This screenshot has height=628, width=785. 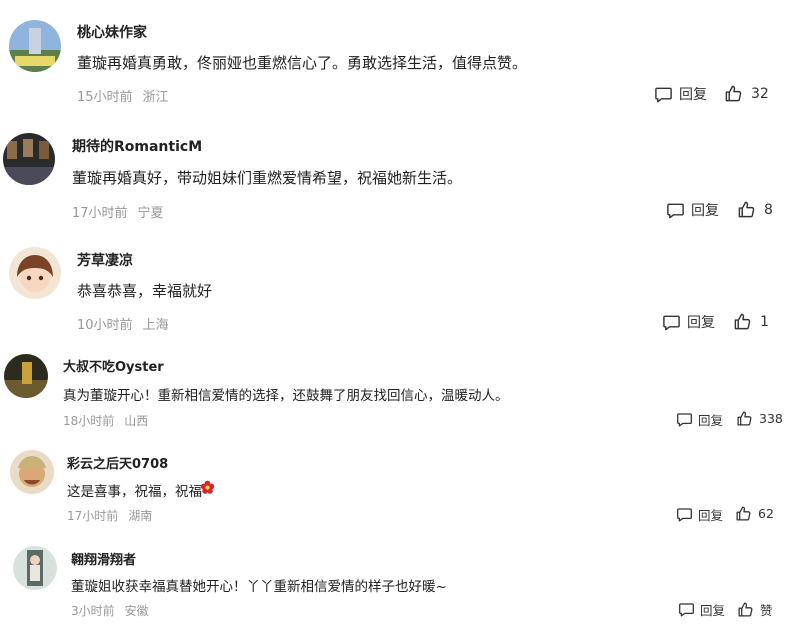 I want to click on comment-meta: 15小时前 浙江, so click(x=123, y=95).